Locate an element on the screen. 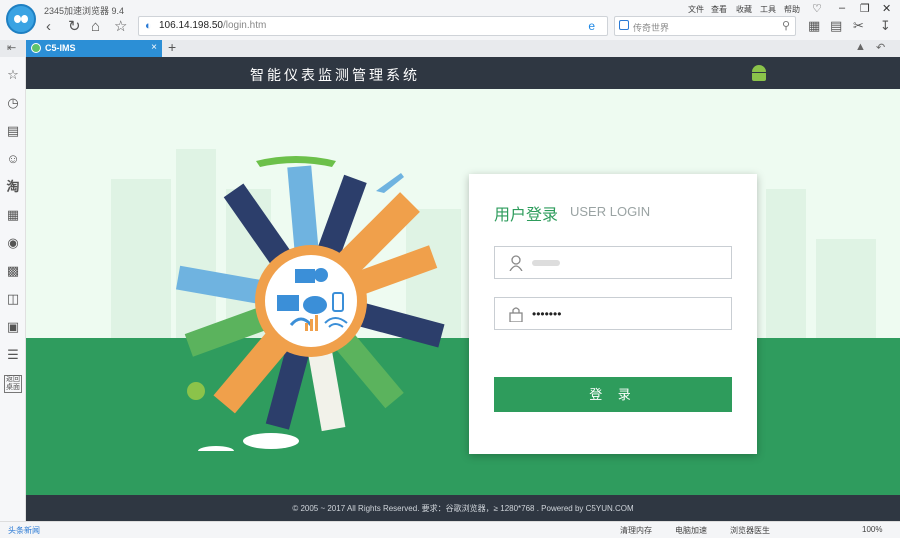 The image size is (900, 538). search-placeholder: 传奇世界 is located at coordinates (651, 28).